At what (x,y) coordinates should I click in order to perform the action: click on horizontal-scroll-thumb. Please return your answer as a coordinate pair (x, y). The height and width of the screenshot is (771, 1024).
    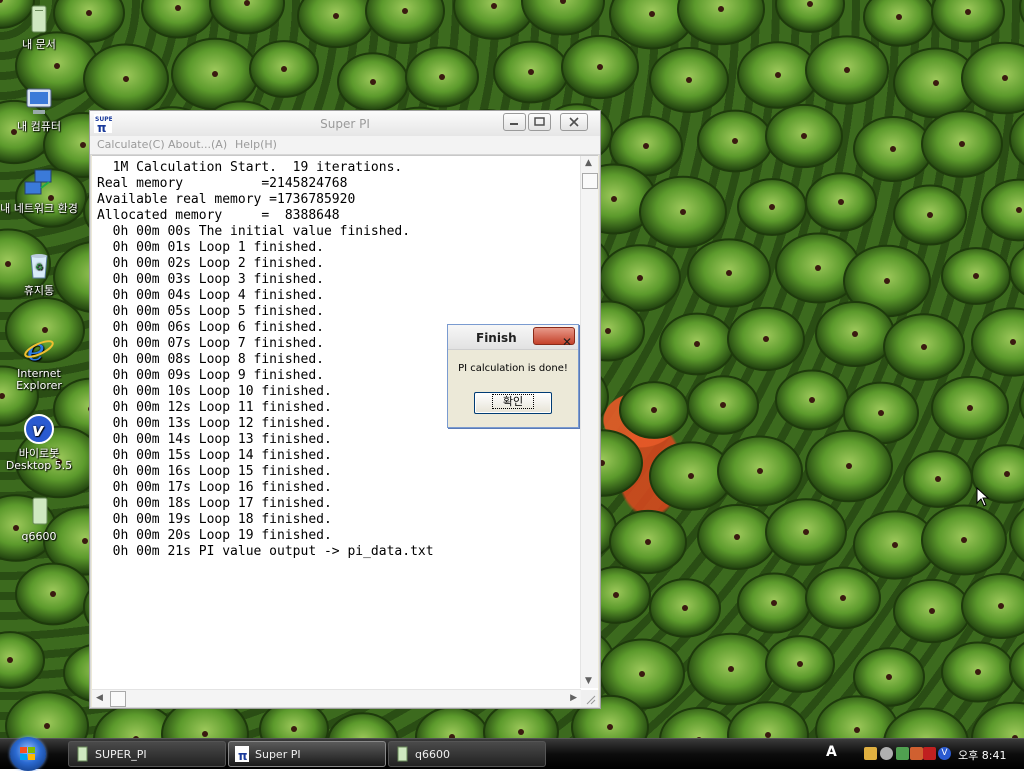
    Looking at the image, I should click on (118, 699).